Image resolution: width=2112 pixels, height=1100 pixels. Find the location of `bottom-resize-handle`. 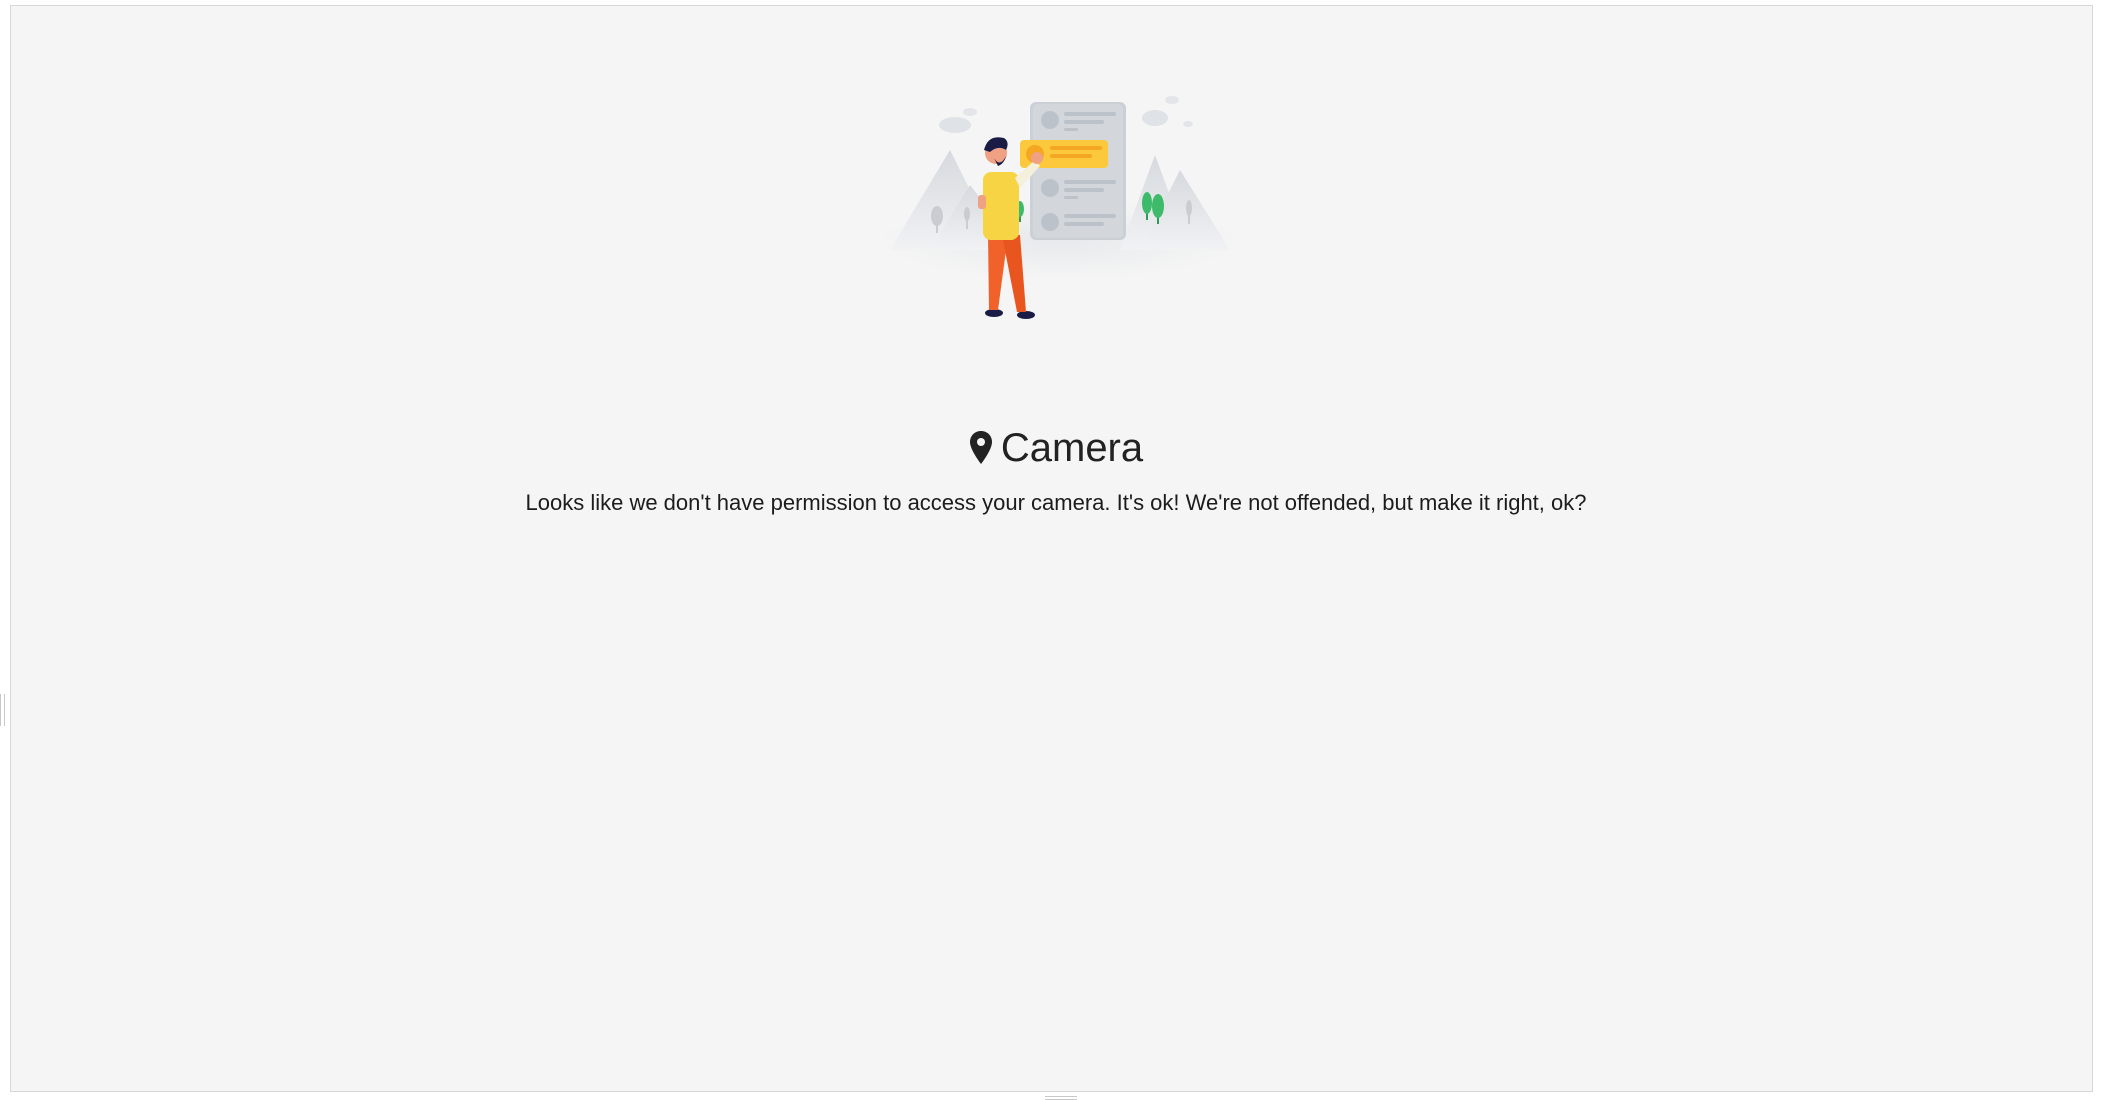

bottom-resize-handle is located at coordinates (1061, 1098).